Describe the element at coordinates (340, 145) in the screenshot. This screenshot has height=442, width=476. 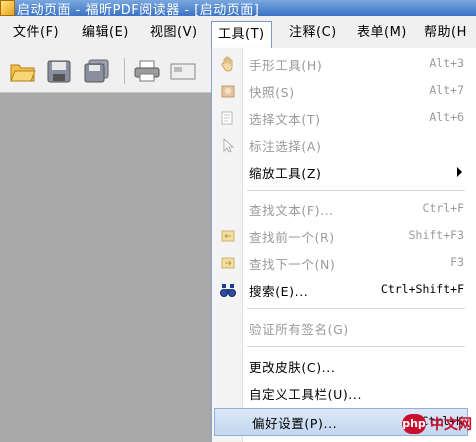
I see `menu-item-annotation-select: 标注选择(A)` at that location.